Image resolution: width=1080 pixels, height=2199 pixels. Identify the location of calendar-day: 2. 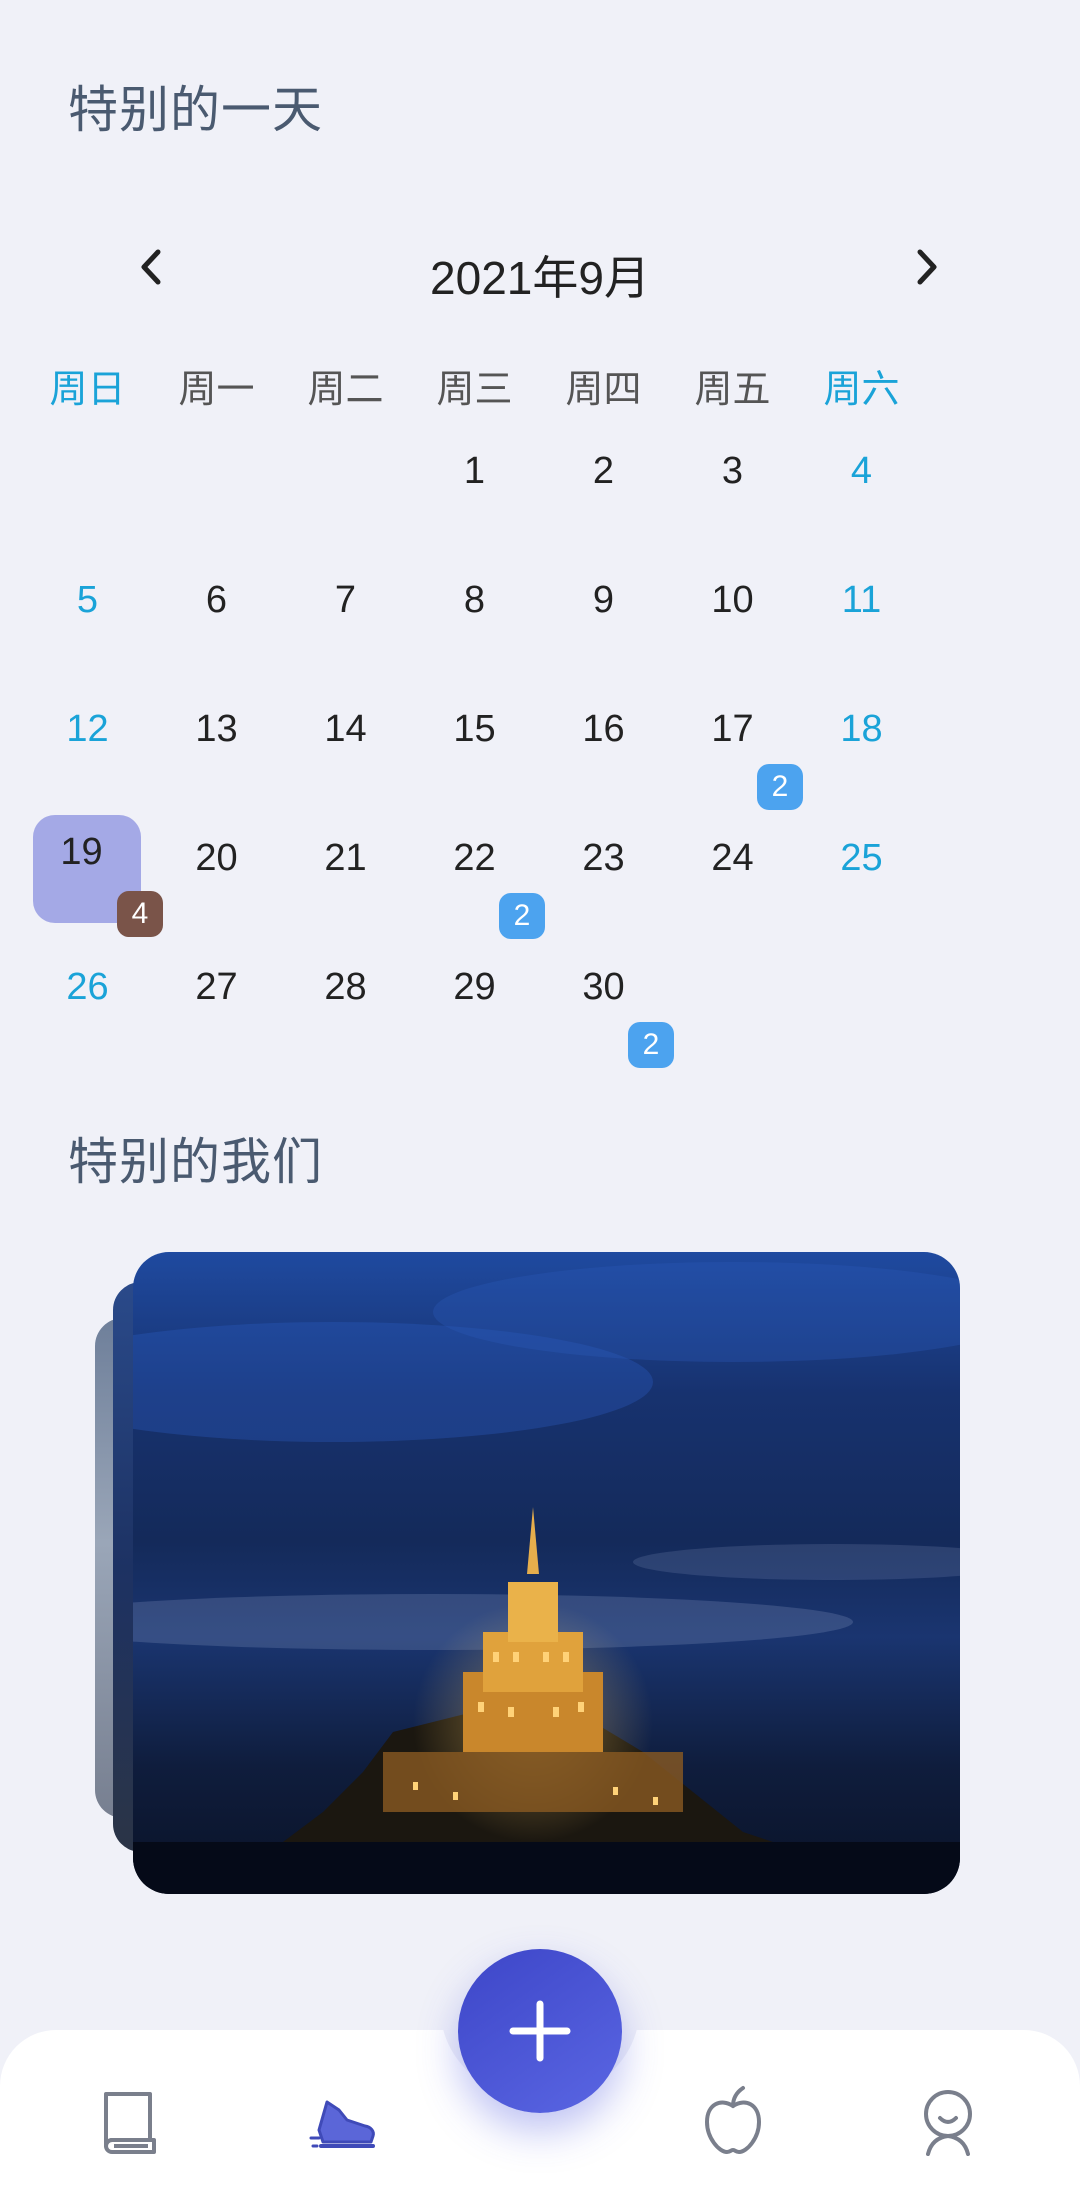
(603, 494).